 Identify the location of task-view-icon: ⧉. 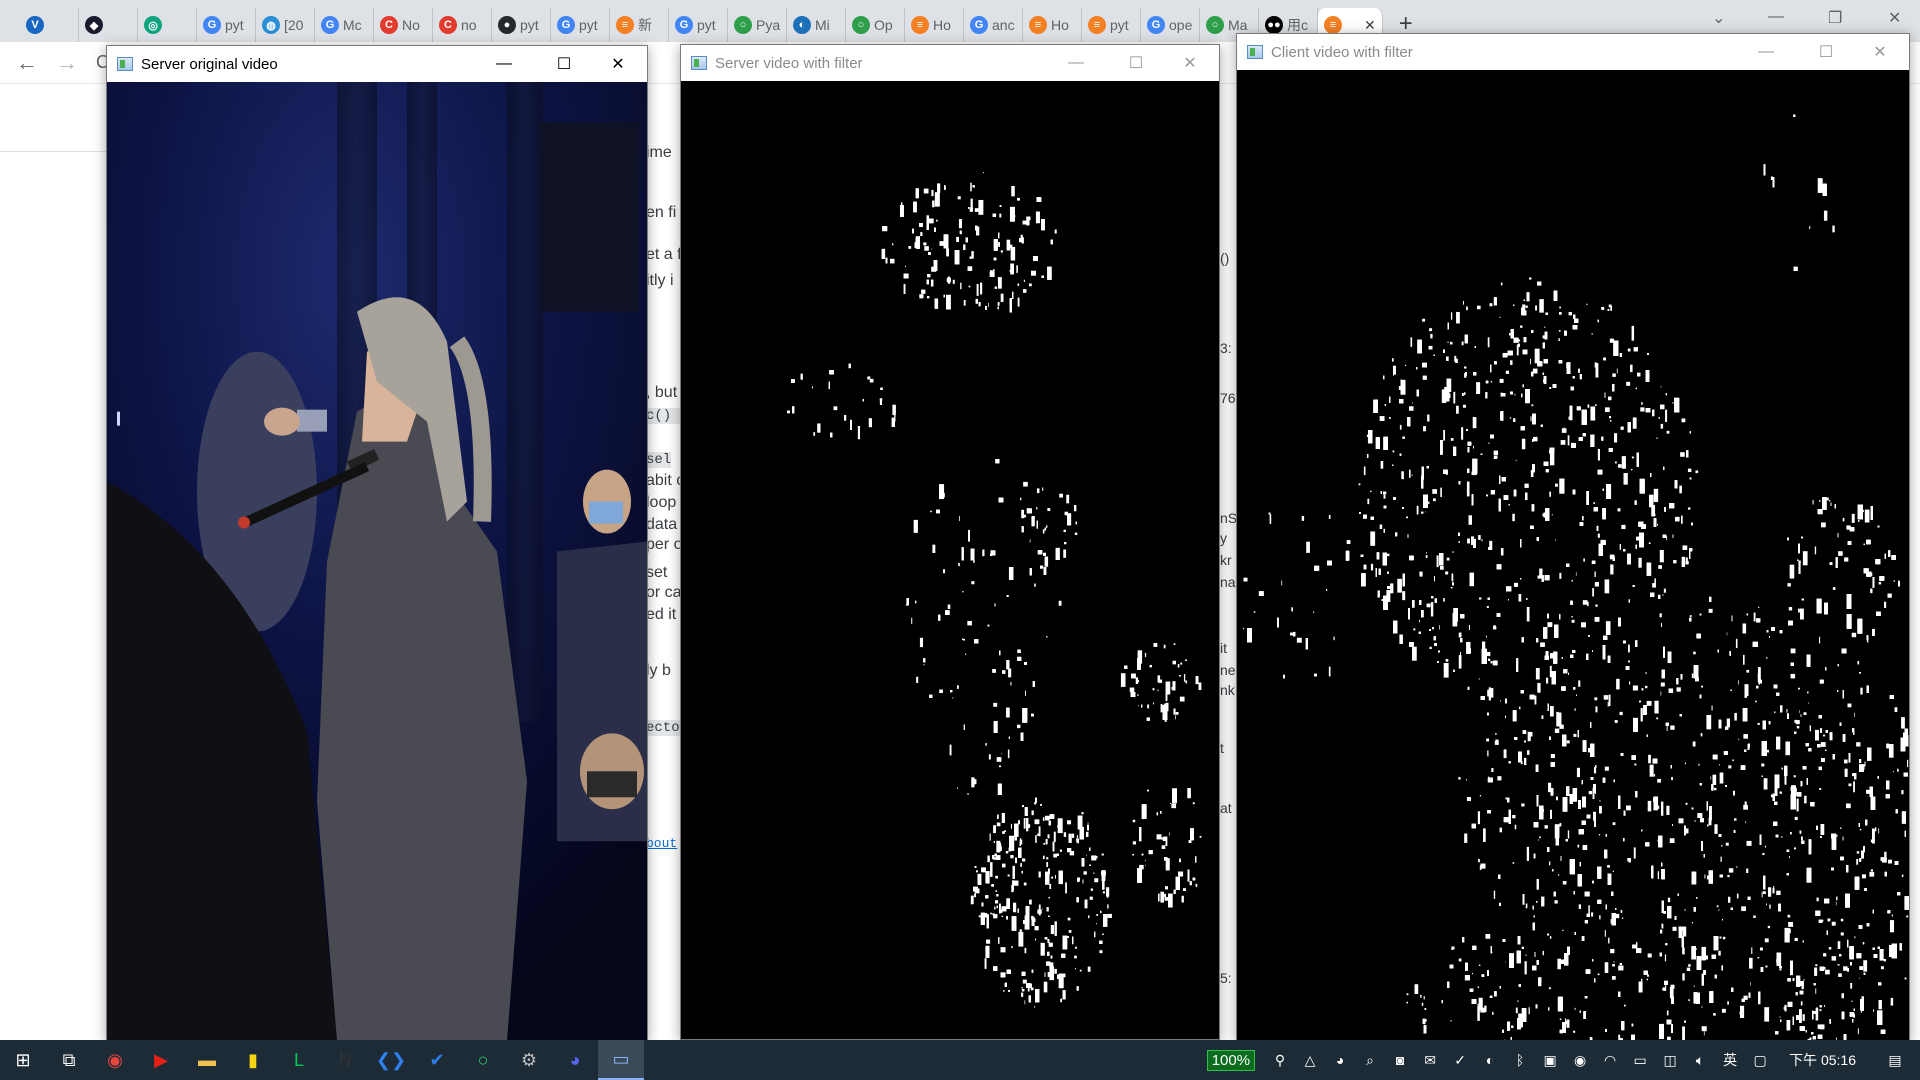
(69, 1060).